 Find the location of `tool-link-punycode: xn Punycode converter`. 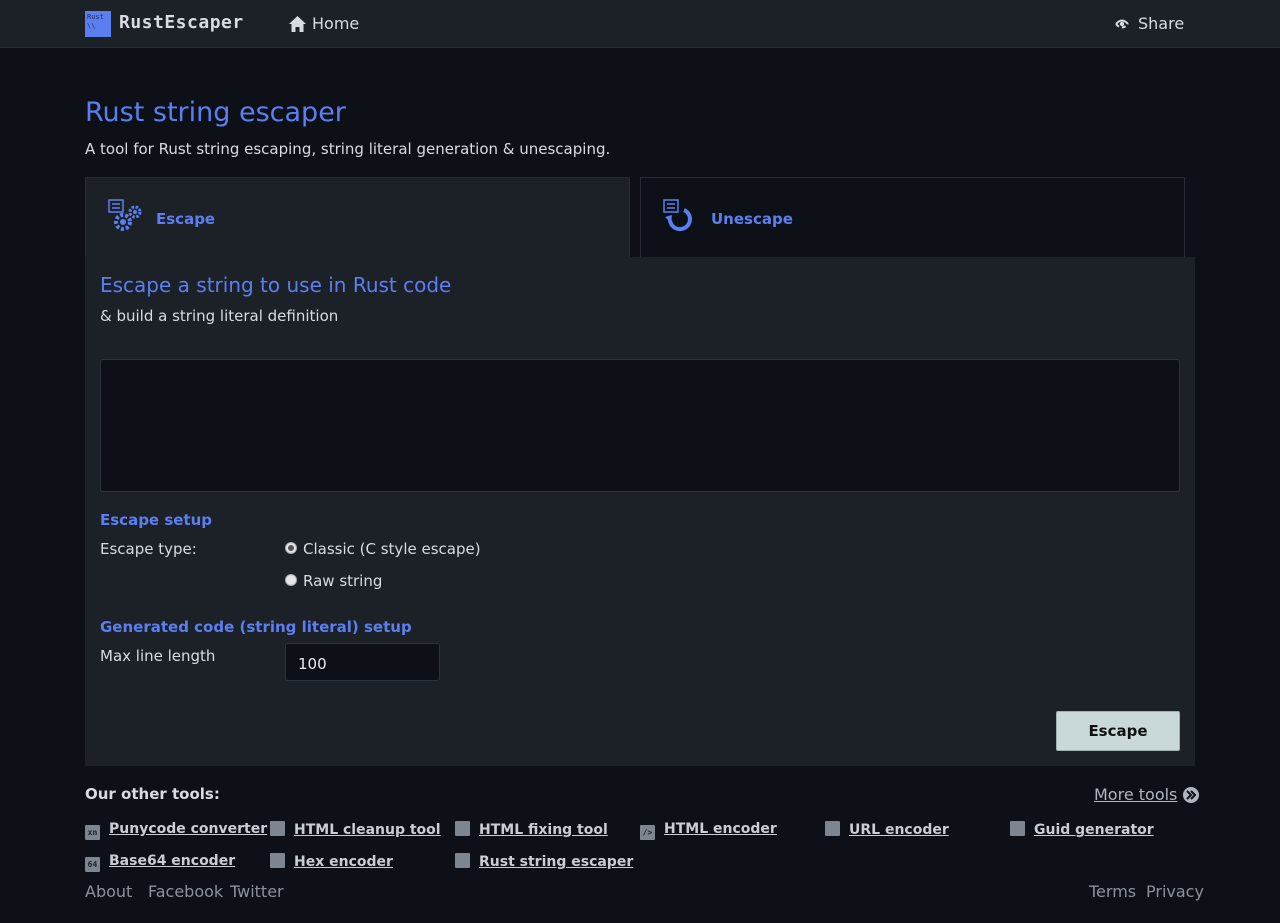

tool-link-punycode: xn Punycode converter is located at coordinates (176, 830).